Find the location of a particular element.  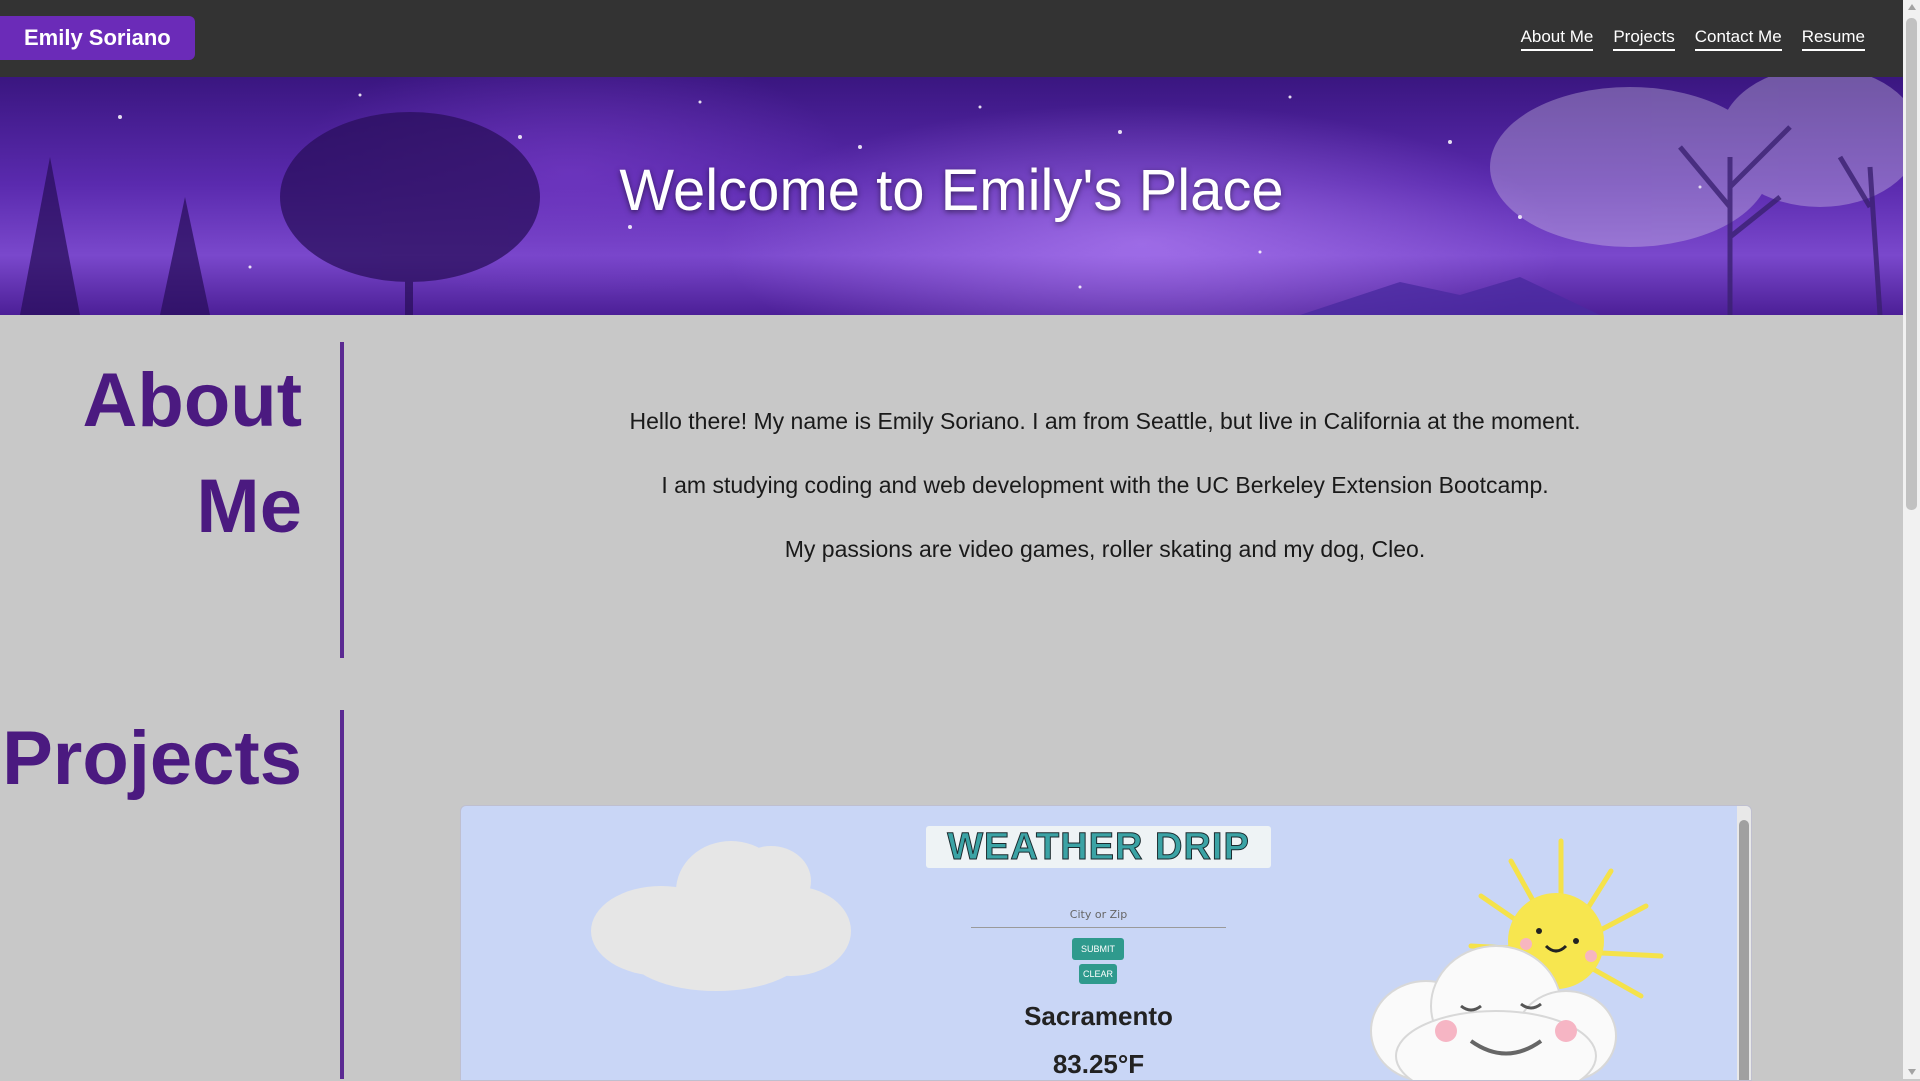

nav-resume: Resume is located at coordinates (1833, 39).